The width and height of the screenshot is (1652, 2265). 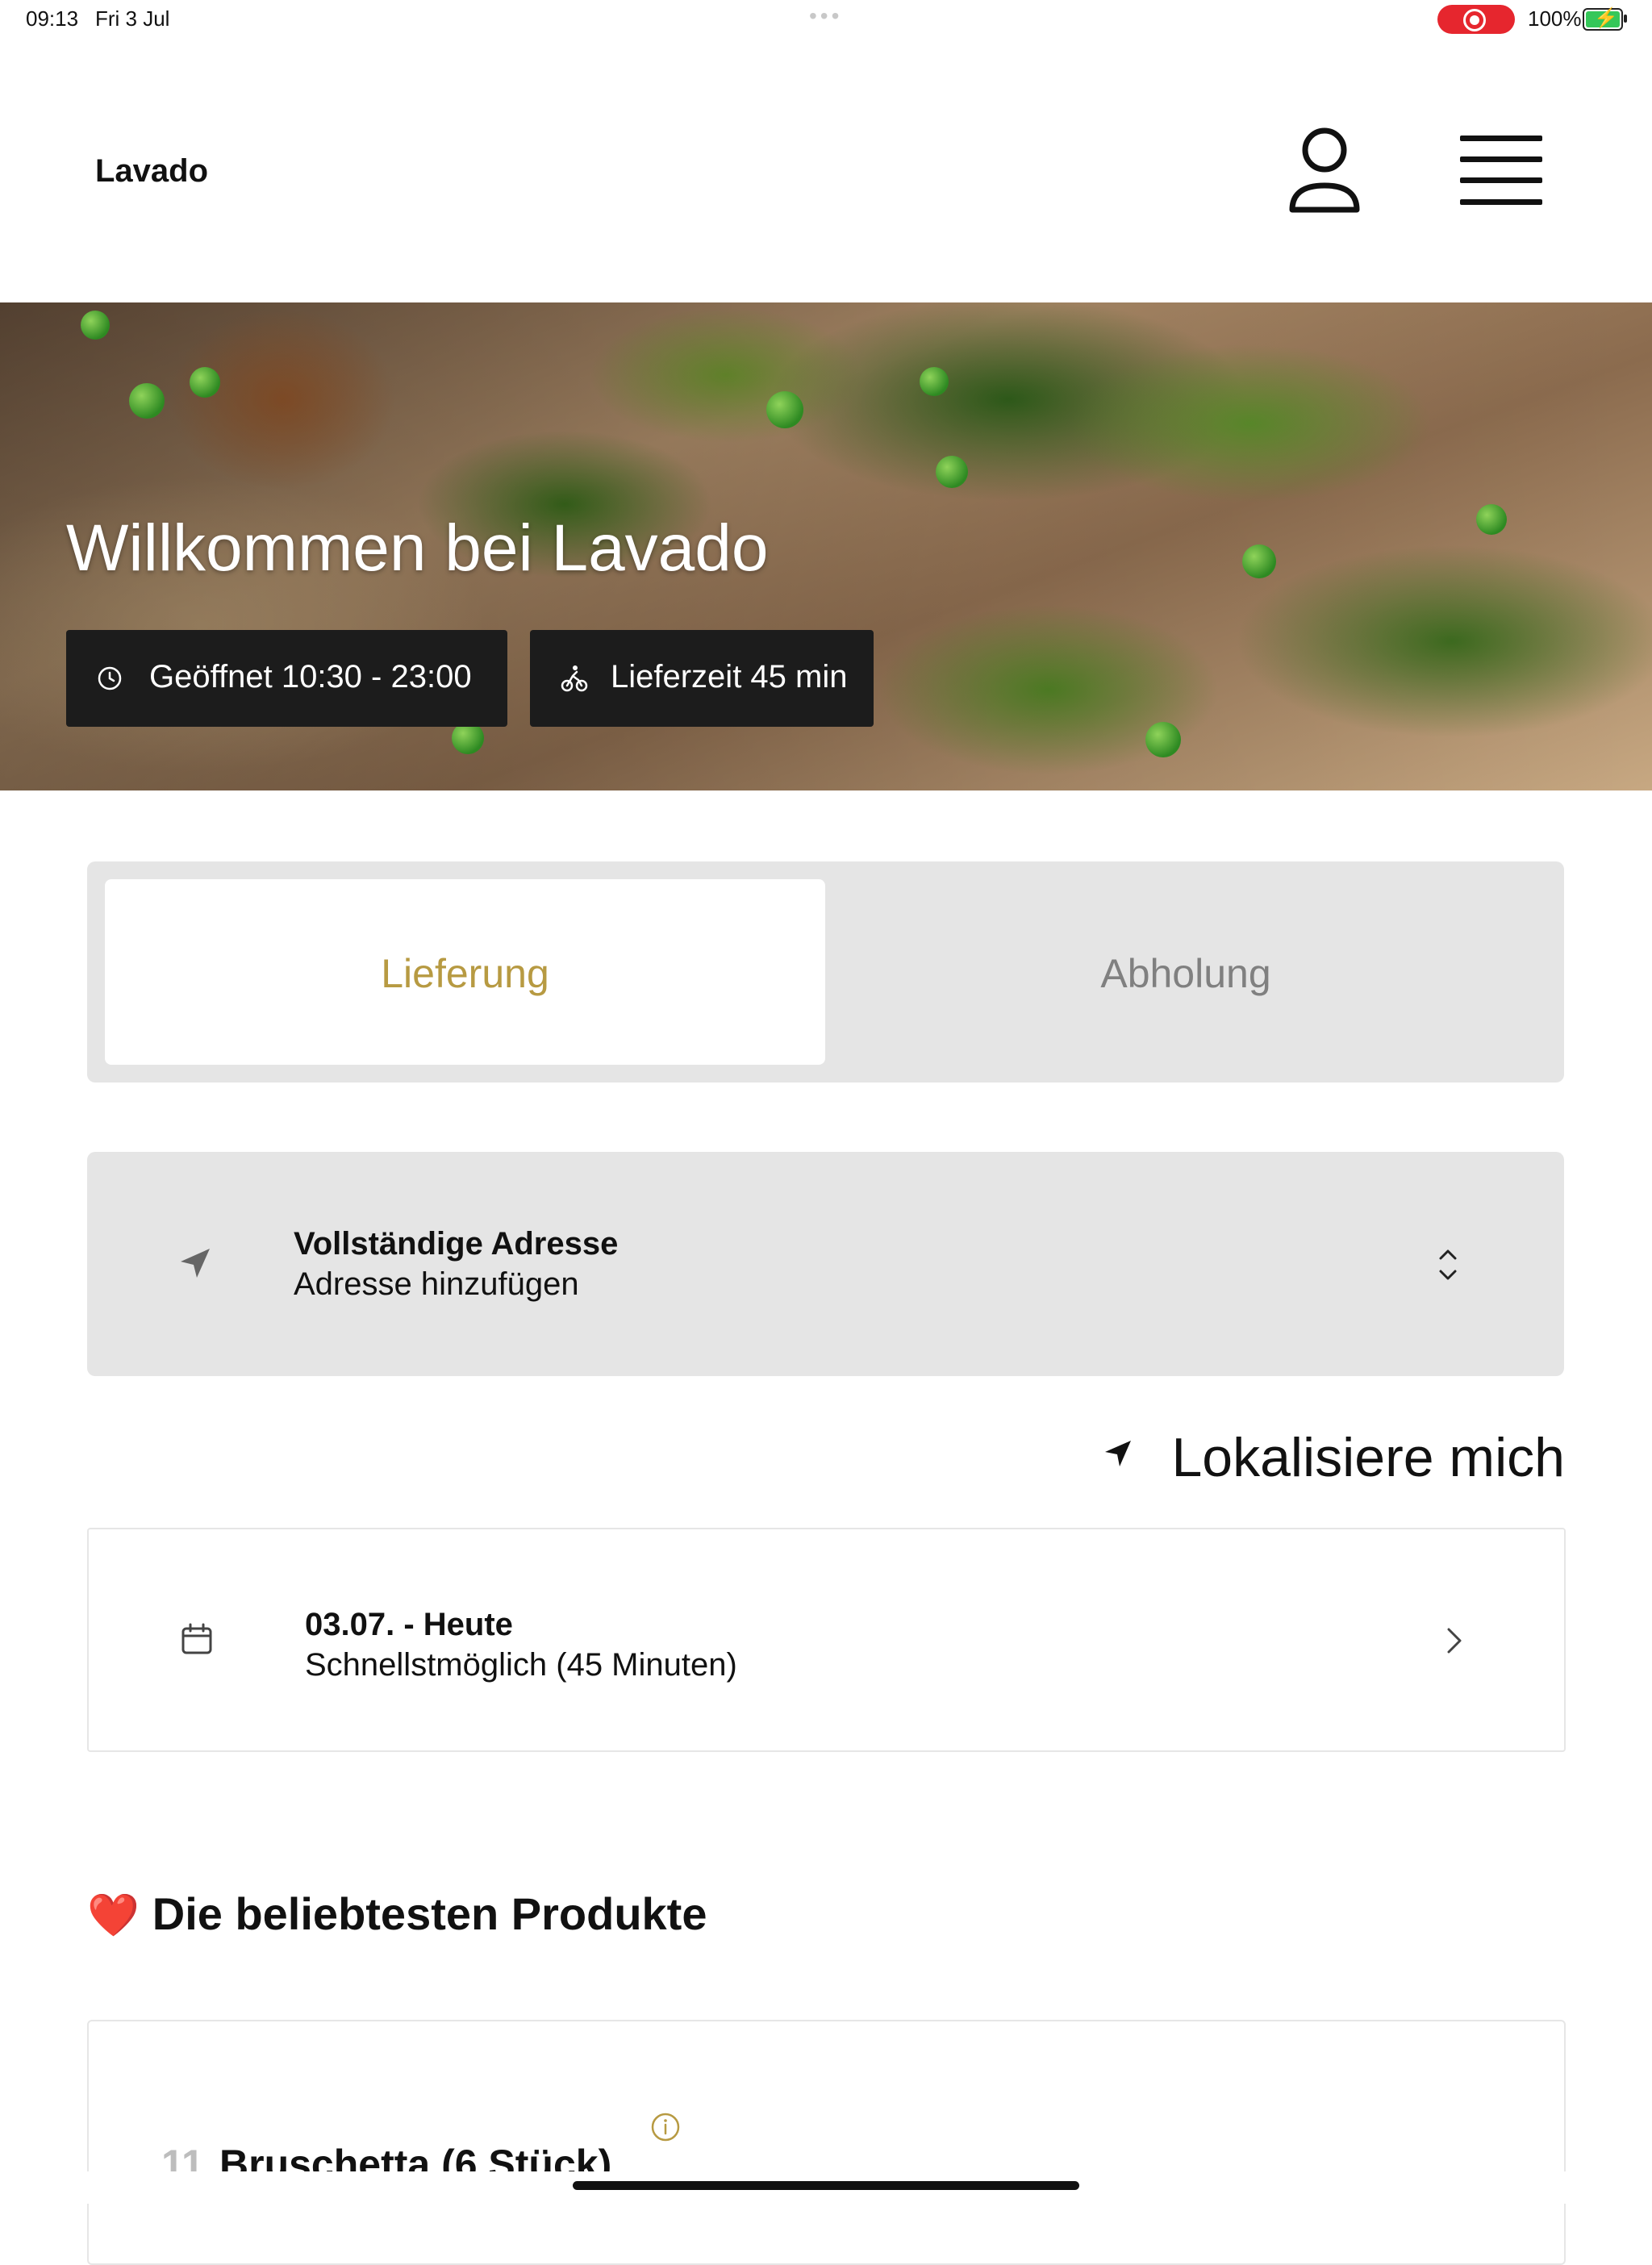 What do you see at coordinates (114, 1916) in the screenshot?
I see `heart-icon: ❤️` at bounding box center [114, 1916].